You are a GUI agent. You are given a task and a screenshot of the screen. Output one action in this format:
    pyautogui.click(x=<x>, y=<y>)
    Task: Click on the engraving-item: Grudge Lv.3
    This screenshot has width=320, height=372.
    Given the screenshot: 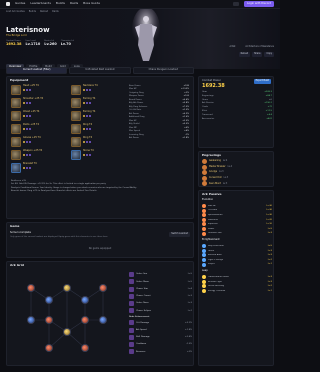 What is the action you would take?
    pyautogui.click(x=213, y=173)
    